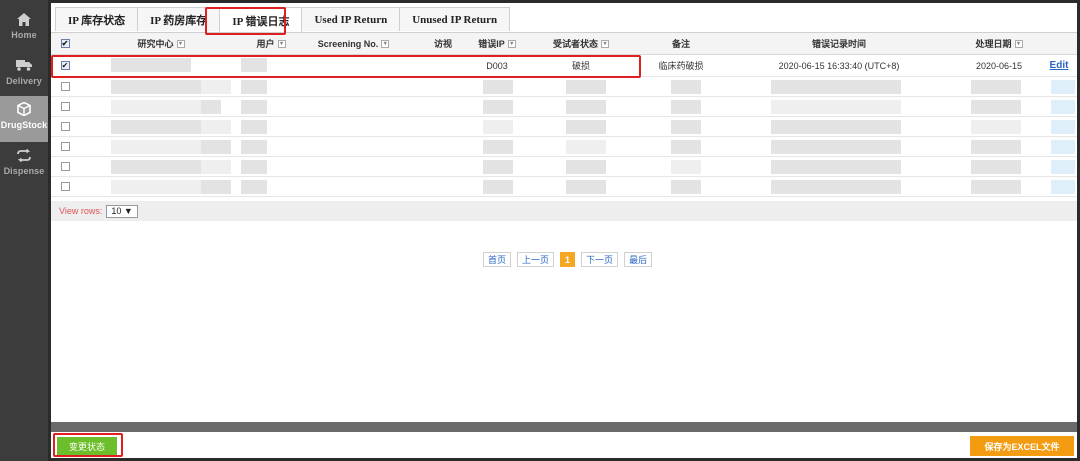 The image size is (1080, 461). I want to click on column-header: Screening No. ▾, so click(353, 43).